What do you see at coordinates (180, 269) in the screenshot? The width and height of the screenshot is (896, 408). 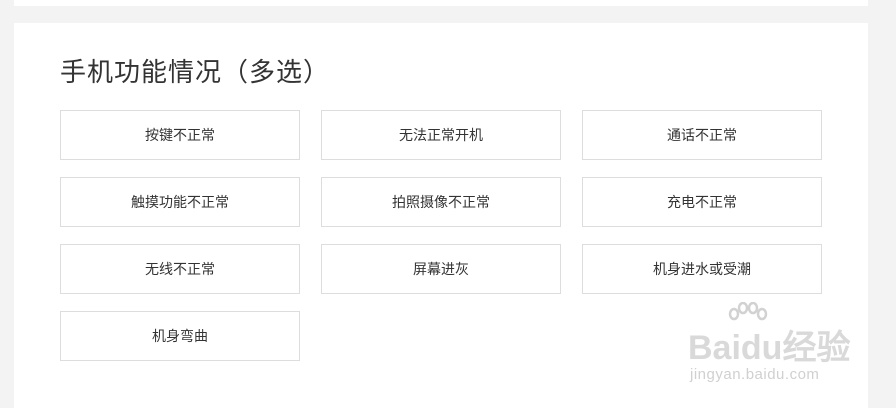 I see `option-button: 无线不正常` at bounding box center [180, 269].